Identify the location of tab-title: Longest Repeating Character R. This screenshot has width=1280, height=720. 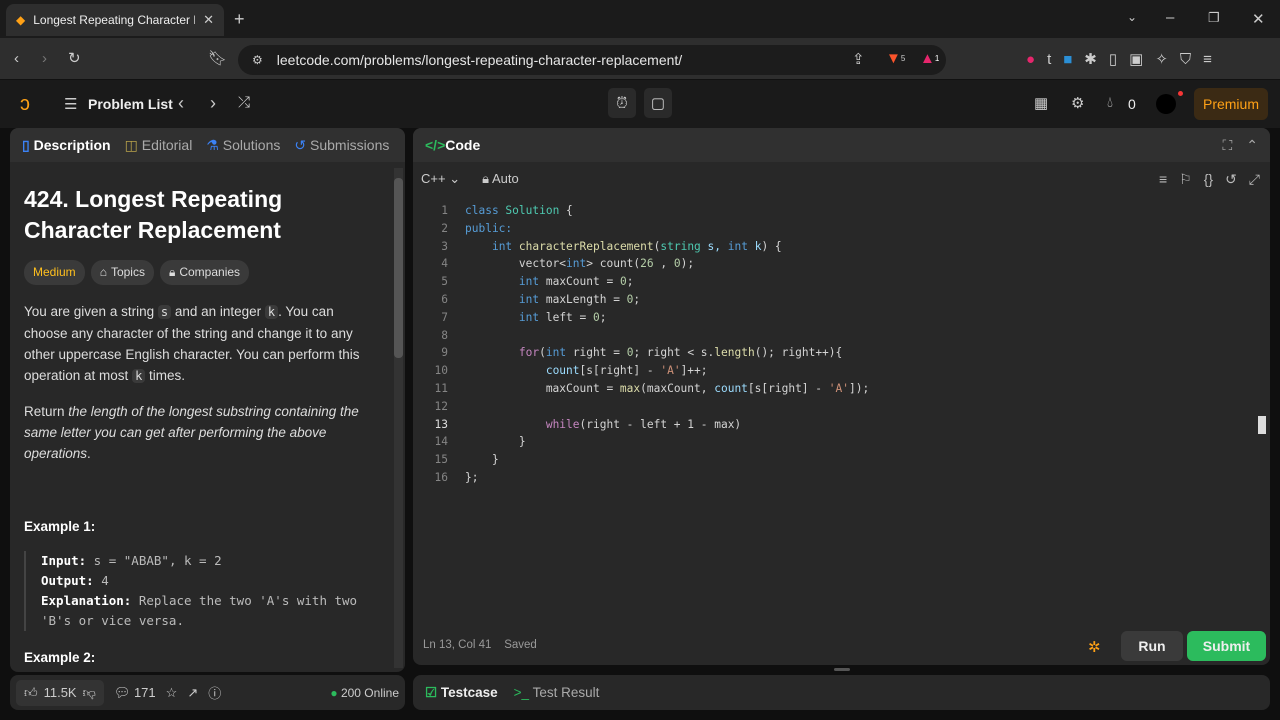
(114, 20).